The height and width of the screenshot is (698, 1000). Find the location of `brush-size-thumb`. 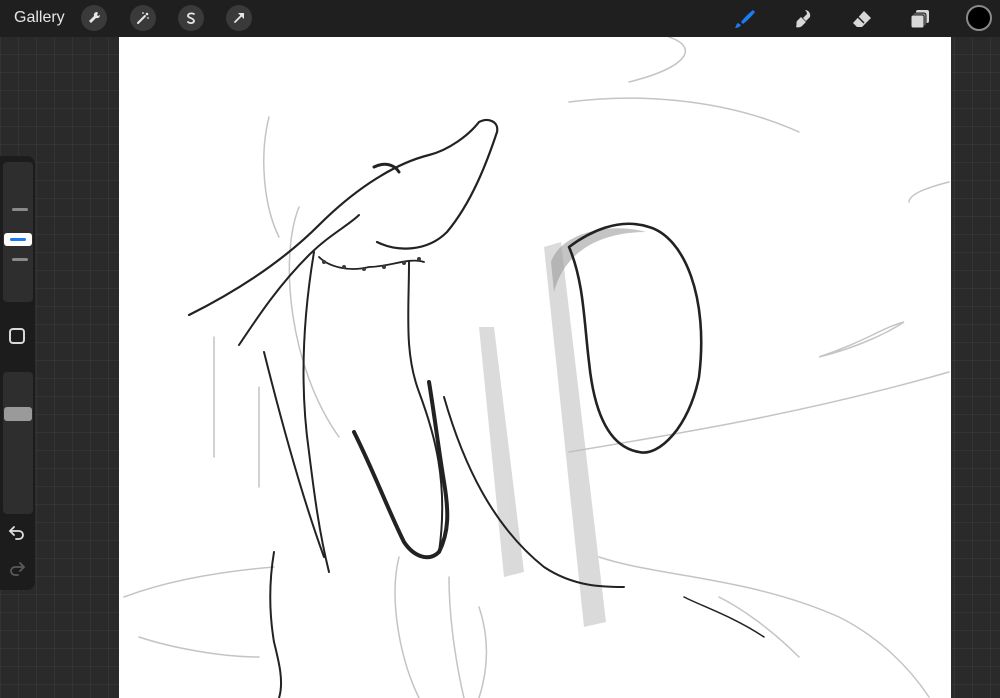

brush-size-thumb is located at coordinates (18, 239).